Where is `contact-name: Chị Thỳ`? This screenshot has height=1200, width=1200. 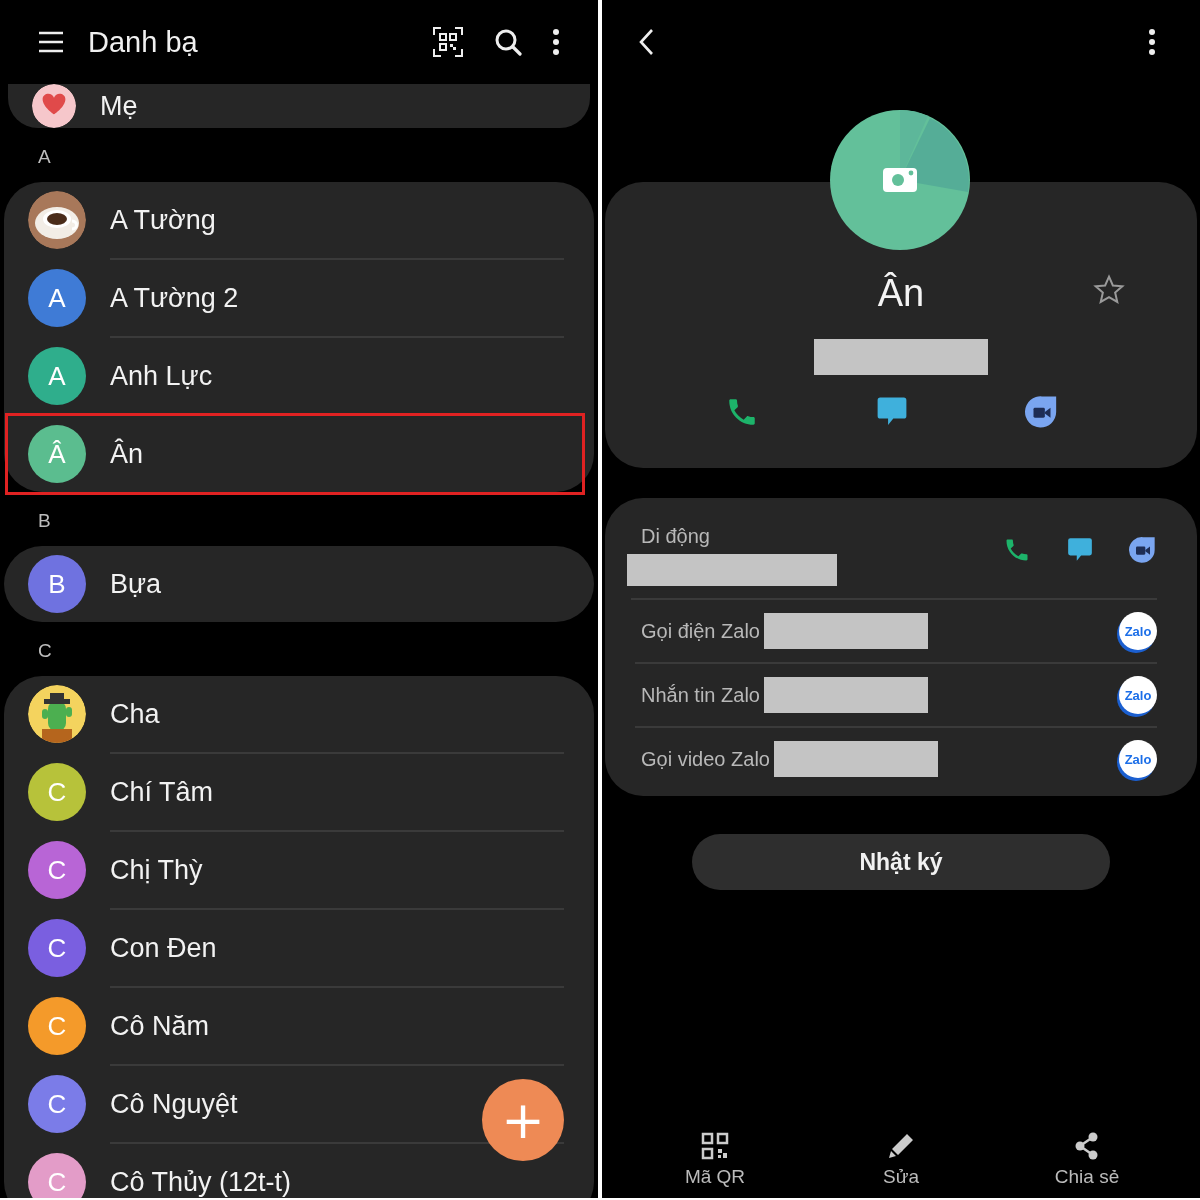 contact-name: Chị Thỳ is located at coordinates (156, 870).